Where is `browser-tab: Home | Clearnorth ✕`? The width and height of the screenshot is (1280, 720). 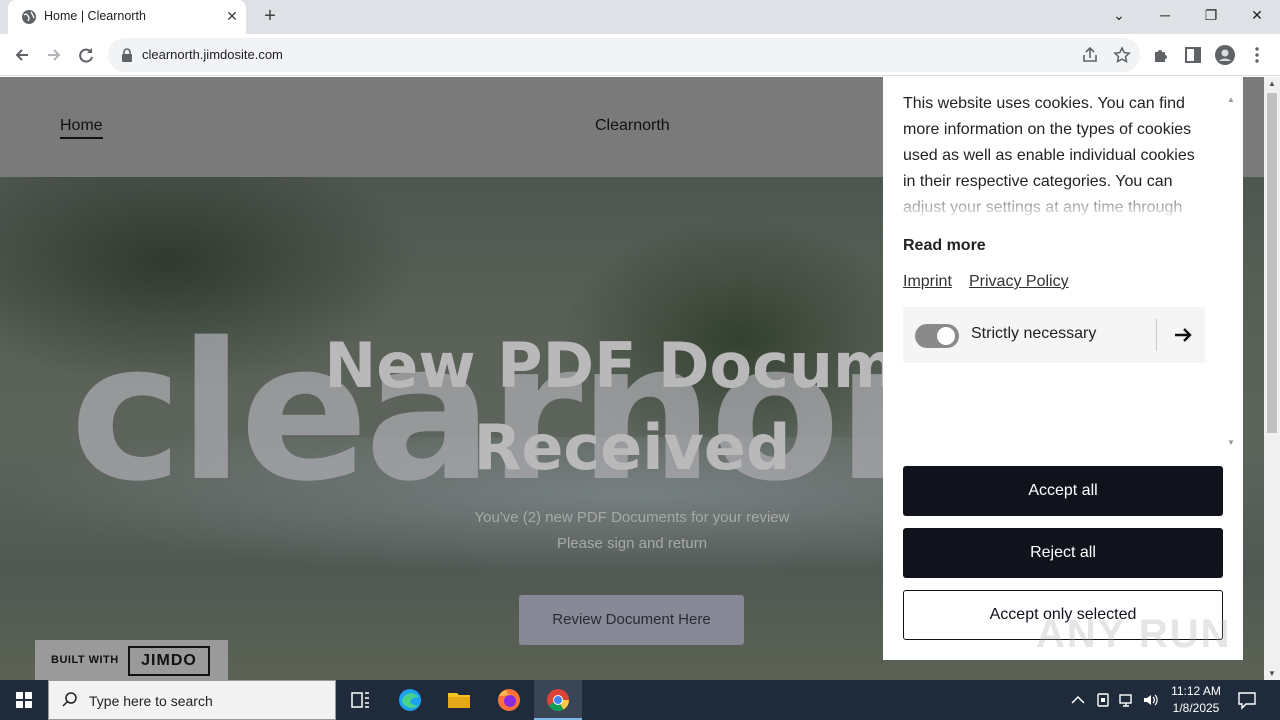 browser-tab: Home | Clearnorth ✕ is located at coordinates (127, 17).